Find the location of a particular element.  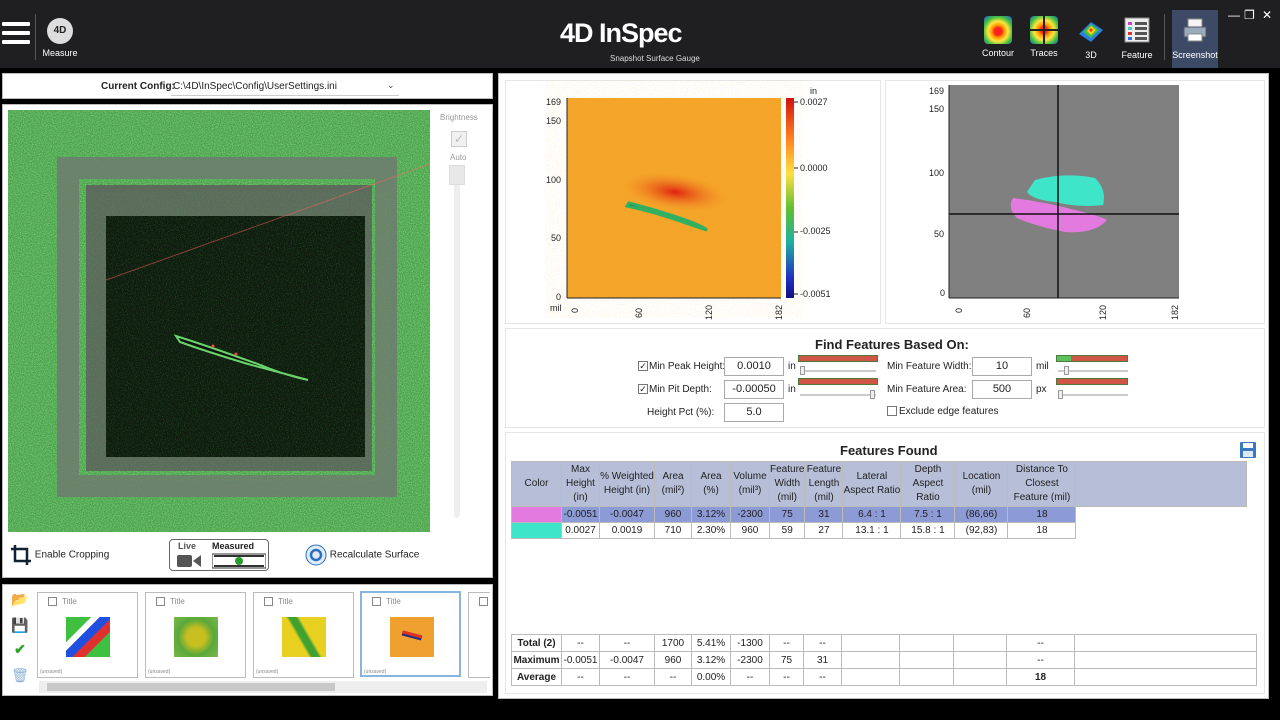

recalculate-label: Recalculate Surface is located at coordinates (374, 555).